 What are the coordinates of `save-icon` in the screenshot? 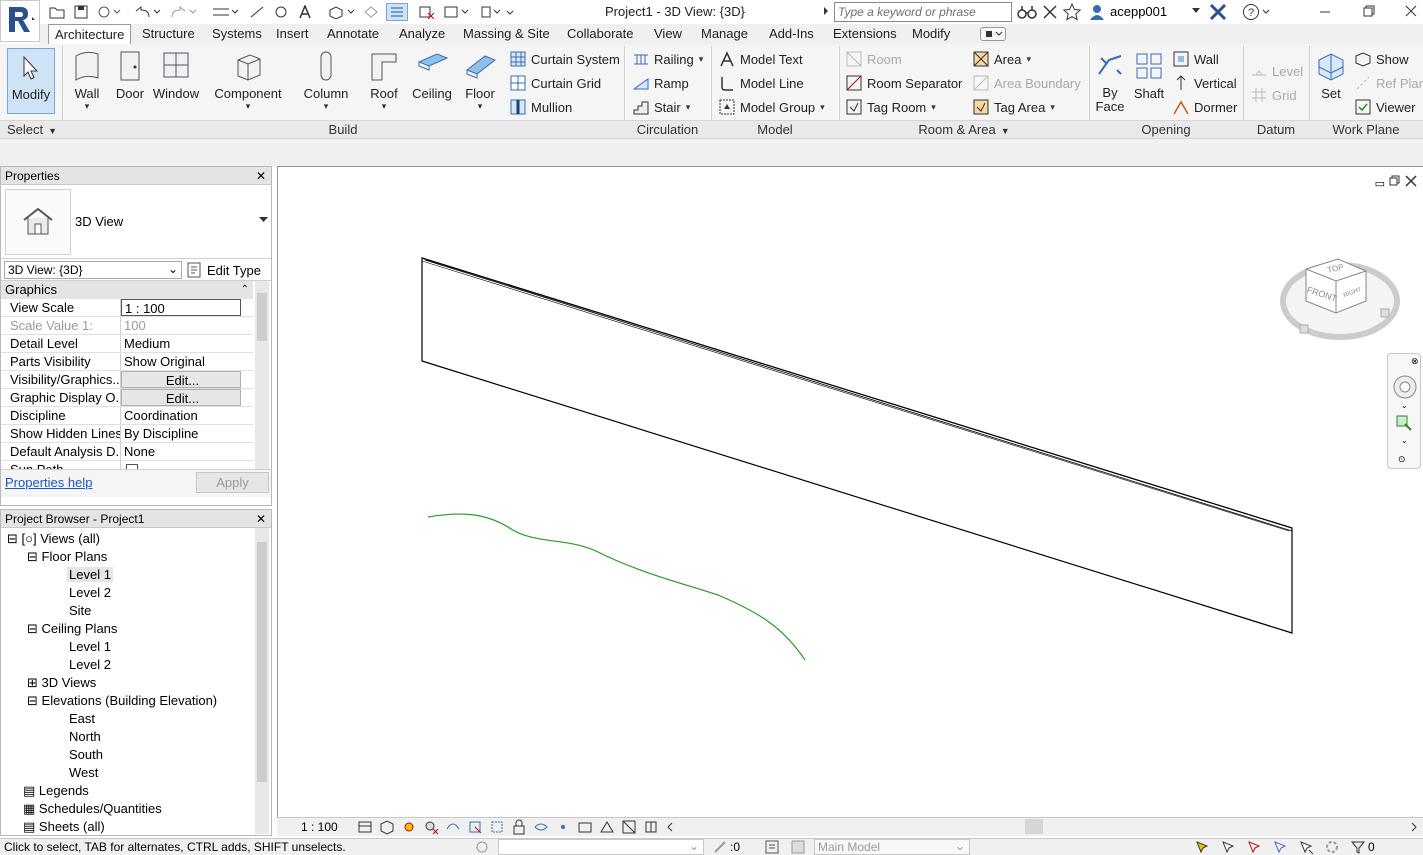 It's located at (81, 12).